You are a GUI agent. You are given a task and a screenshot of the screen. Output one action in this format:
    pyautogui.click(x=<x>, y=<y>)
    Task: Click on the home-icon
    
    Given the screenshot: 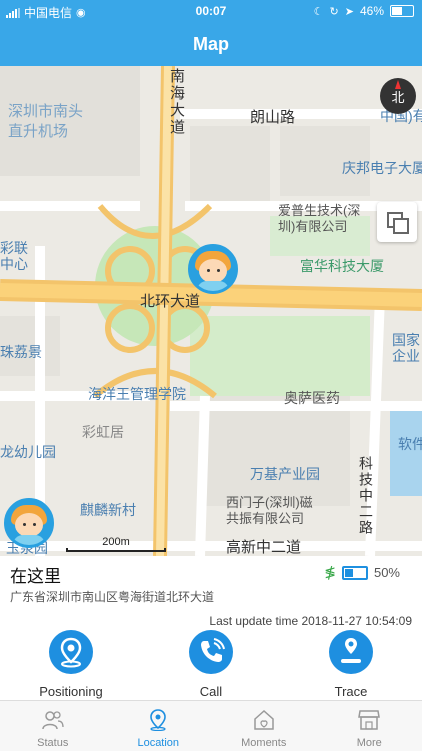 What is the action you would take?
    pyautogui.click(x=264, y=720)
    